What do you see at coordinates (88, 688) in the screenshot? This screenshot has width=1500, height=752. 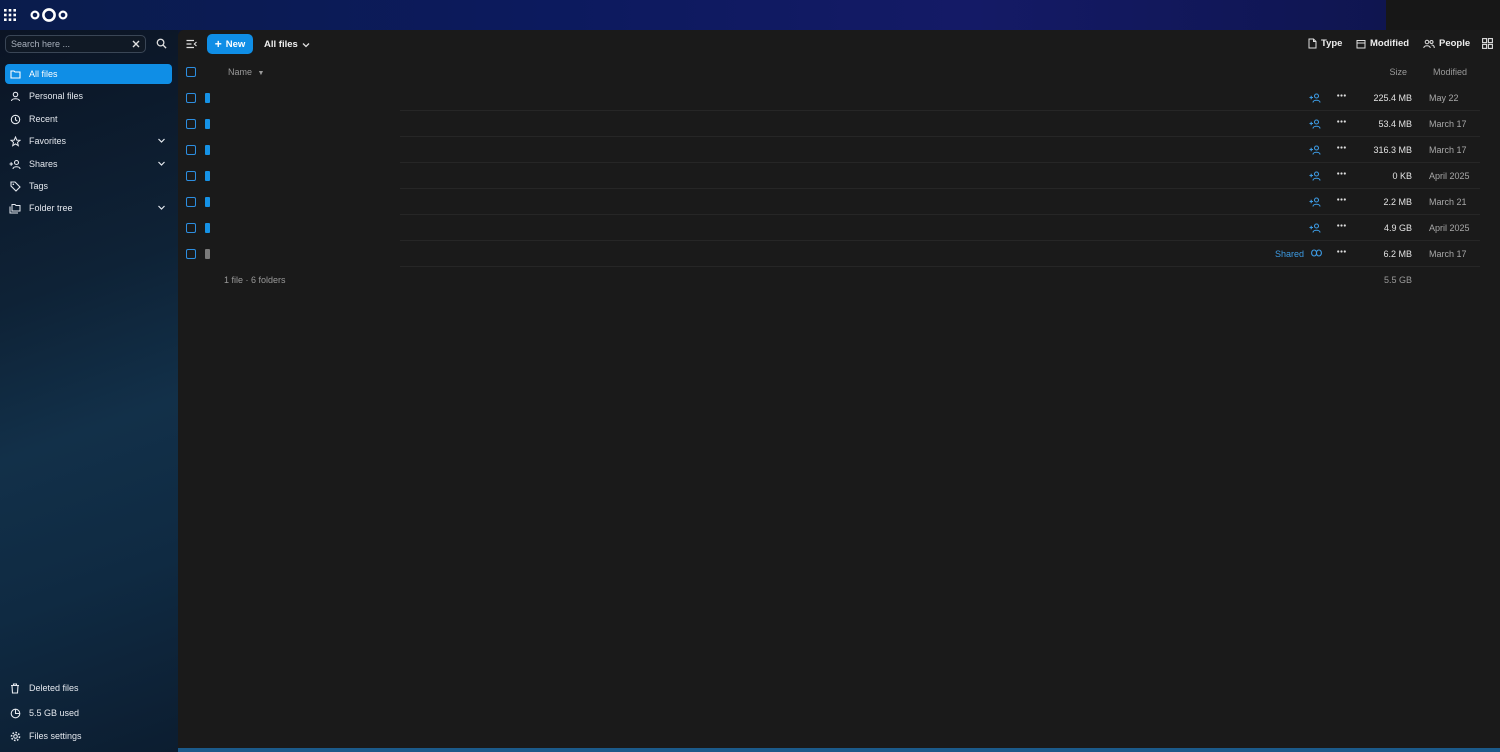 I see `sidebar-item-deleted-files: Deleted files` at bounding box center [88, 688].